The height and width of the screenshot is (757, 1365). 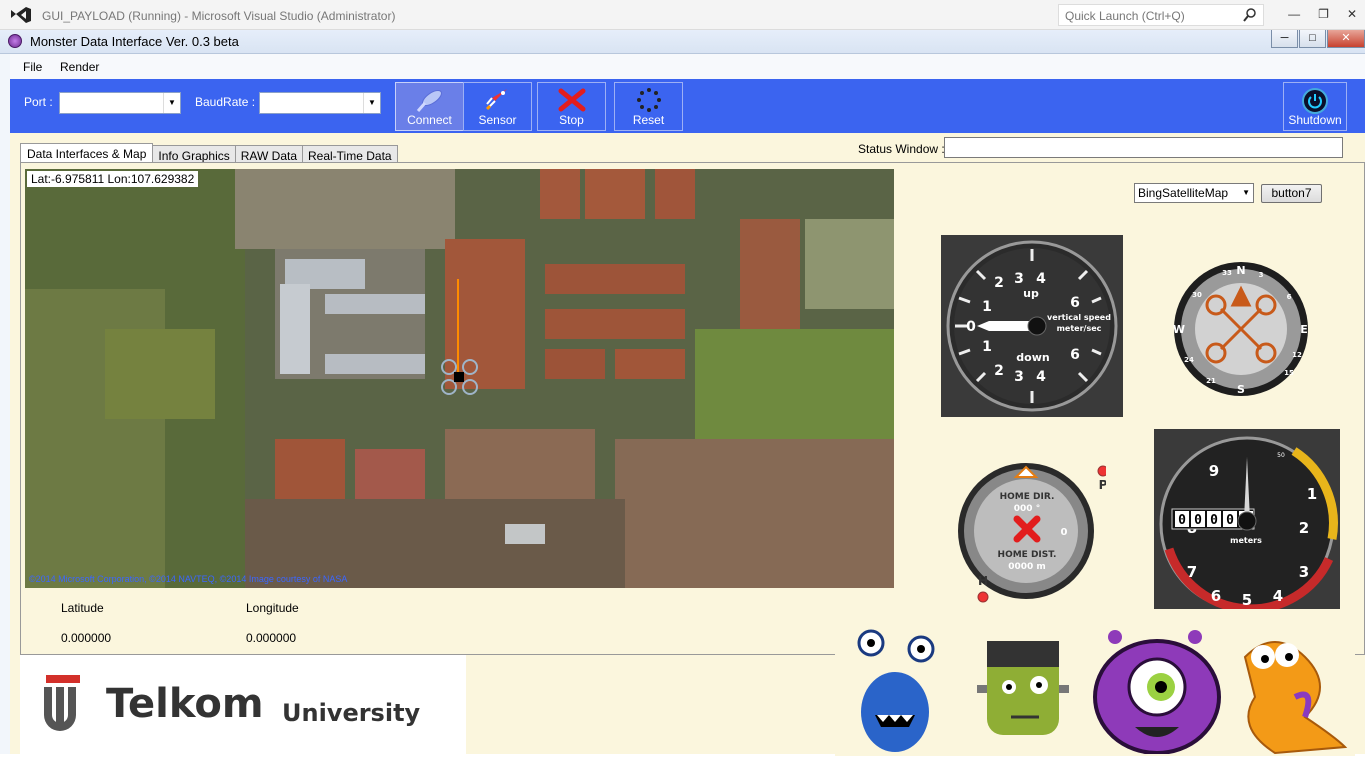 What do you see at coordinates (987, 347) in the screenshot?
I see `vsi-tick-1-down: 1` at bounding box center [987, 347].